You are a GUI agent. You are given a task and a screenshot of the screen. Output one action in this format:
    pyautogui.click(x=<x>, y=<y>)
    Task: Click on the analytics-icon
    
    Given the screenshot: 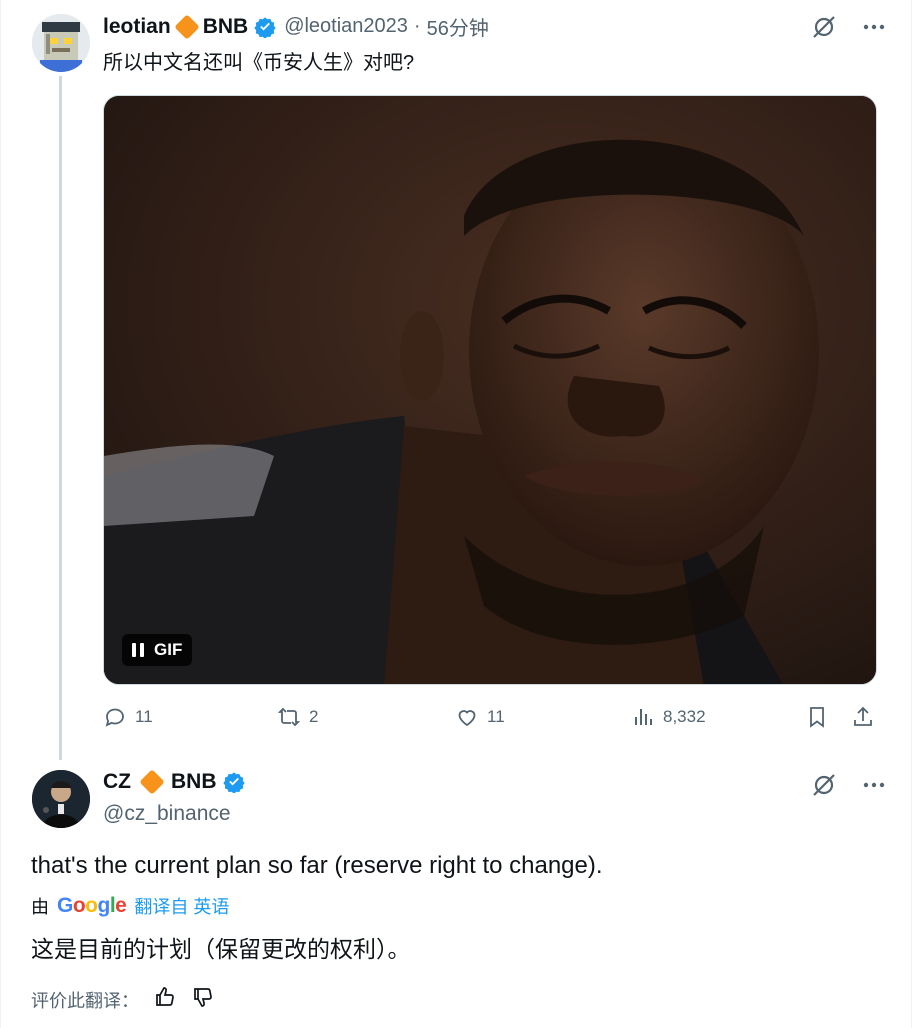 What is the action you would take?
    pyautogui.click(x=643, y=717)
    